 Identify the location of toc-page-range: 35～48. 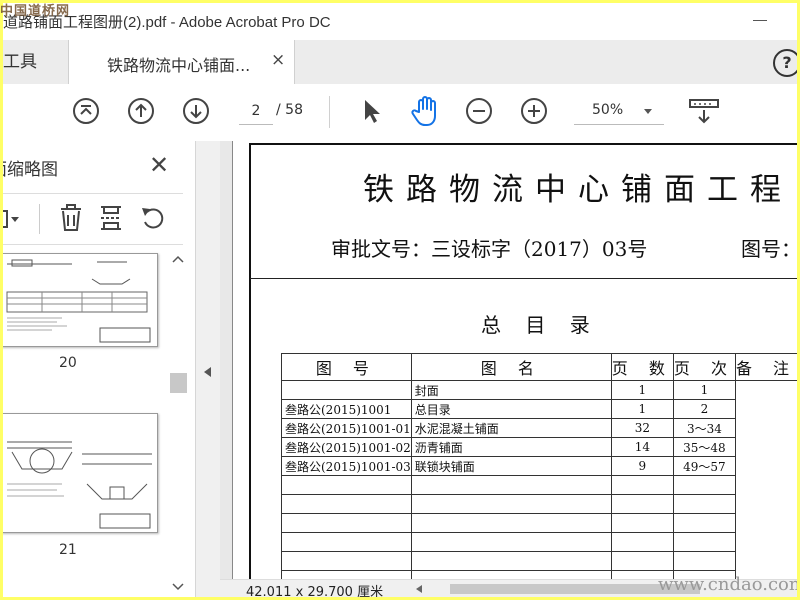
(704, 447).